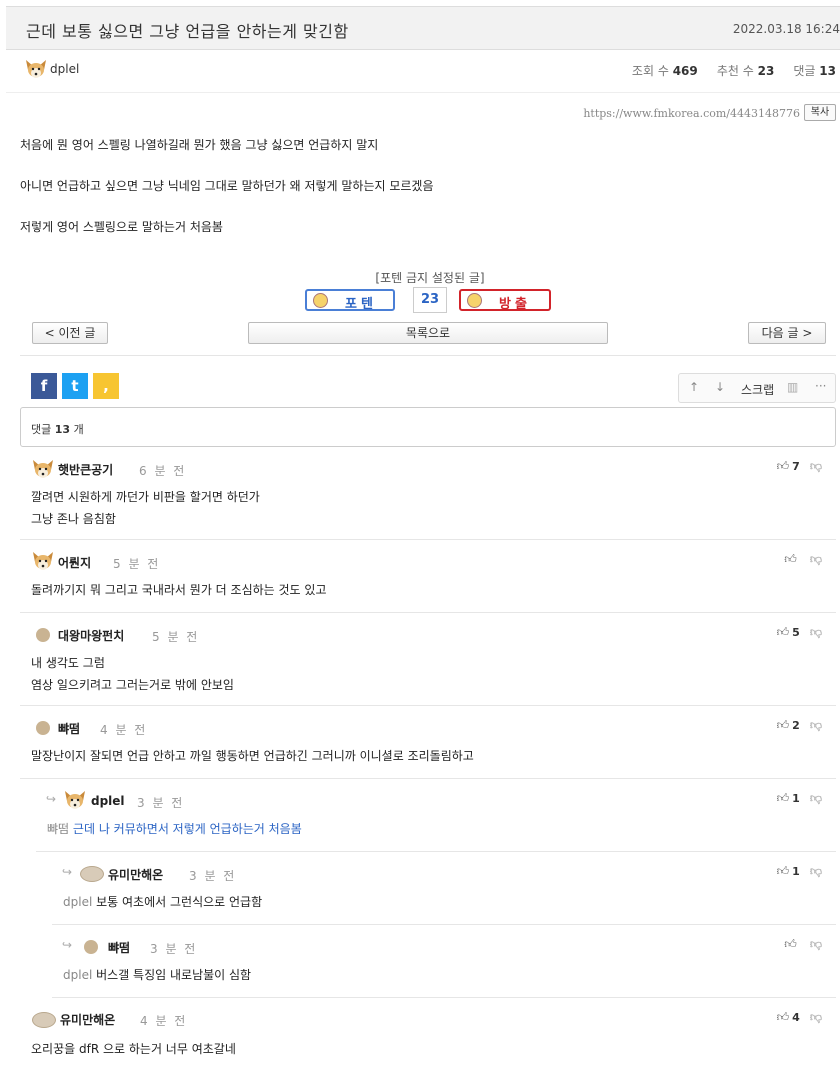 The image size is (840, 1069). Describe the element at coordinates (796, 466) in the screenshot. I see `comment-vote-count: 7` at that location.